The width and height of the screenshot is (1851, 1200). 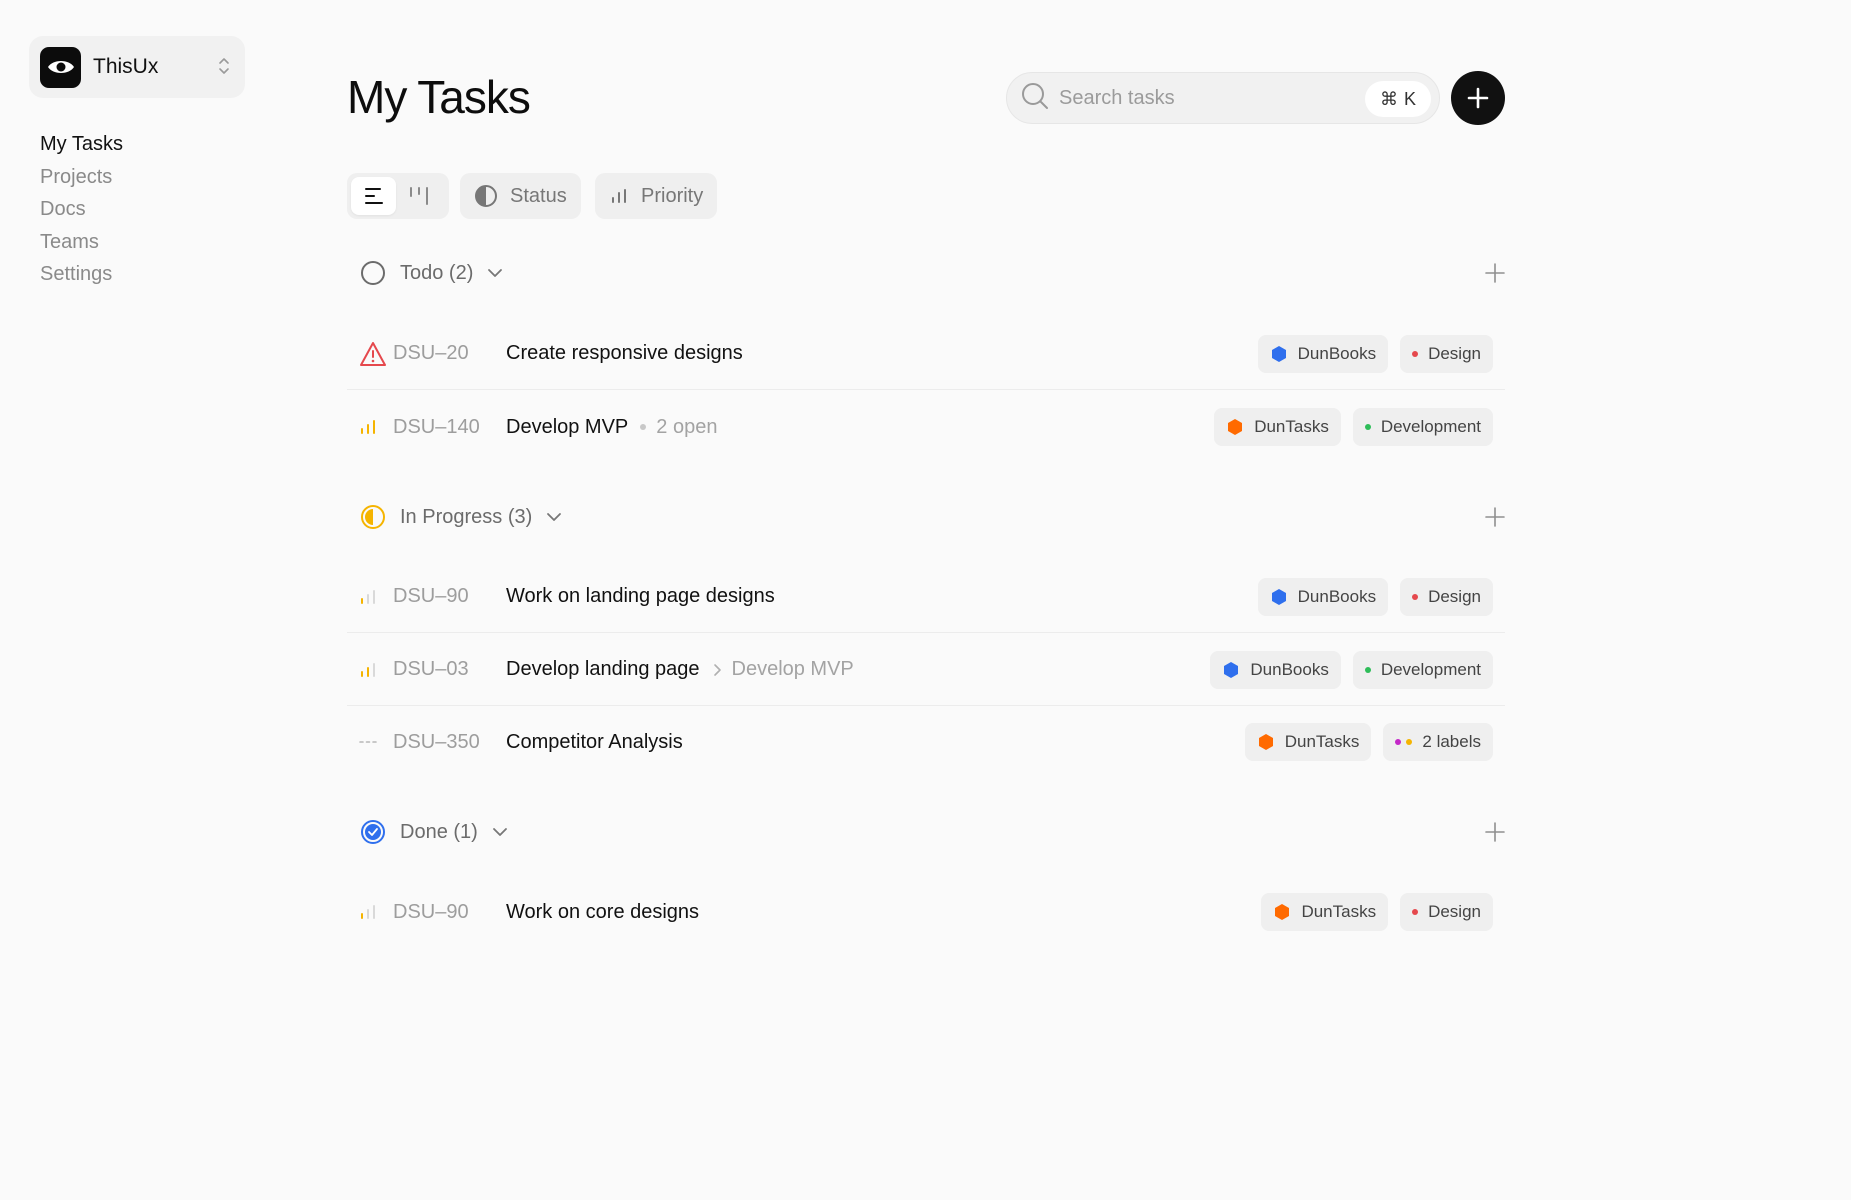 I want to click on chevron-right-icon, so click(x=717, y=669).